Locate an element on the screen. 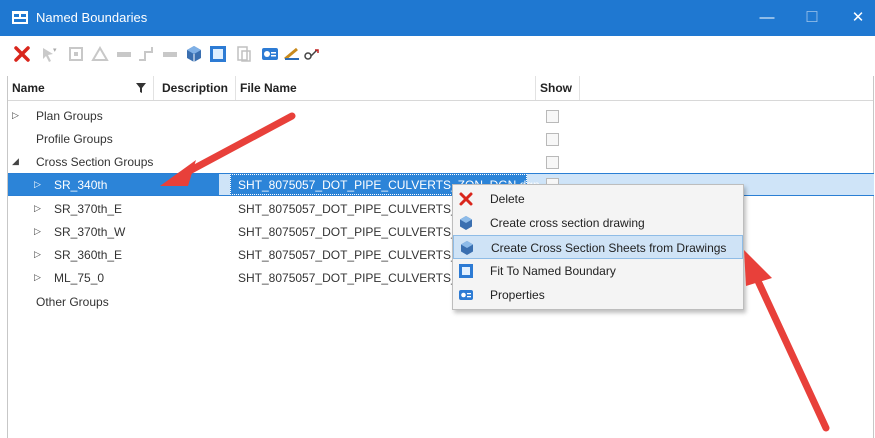 This screenshot has height=438, width=875. row-label: SR_340th is located at coordinates (81, 185).